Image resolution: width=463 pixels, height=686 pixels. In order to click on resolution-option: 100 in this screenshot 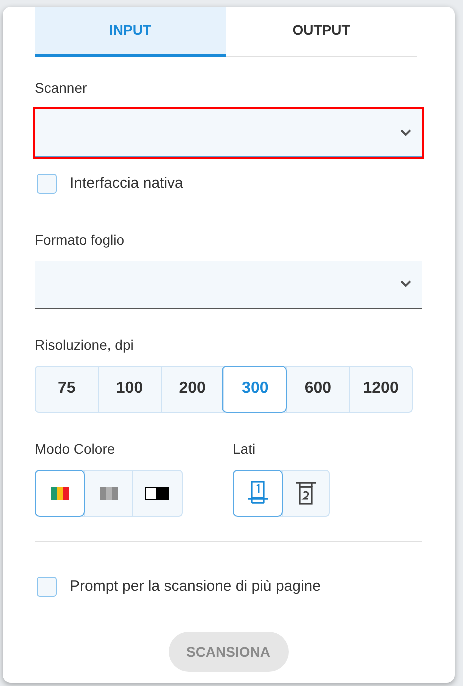, I will do `click(129, 389)`.